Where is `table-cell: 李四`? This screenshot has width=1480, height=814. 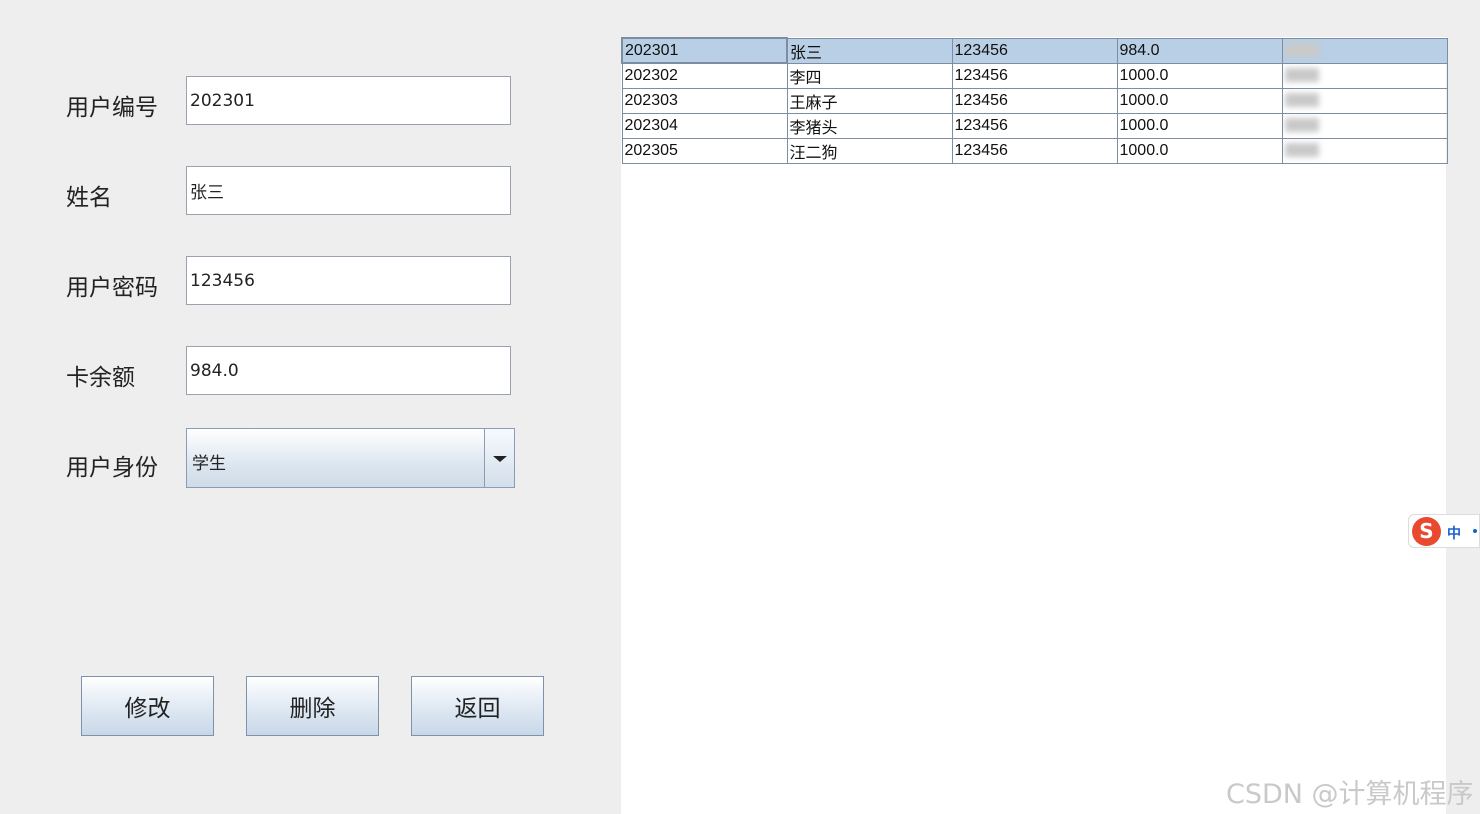
table-cell: 李四 is located at coordinates (869, 75).